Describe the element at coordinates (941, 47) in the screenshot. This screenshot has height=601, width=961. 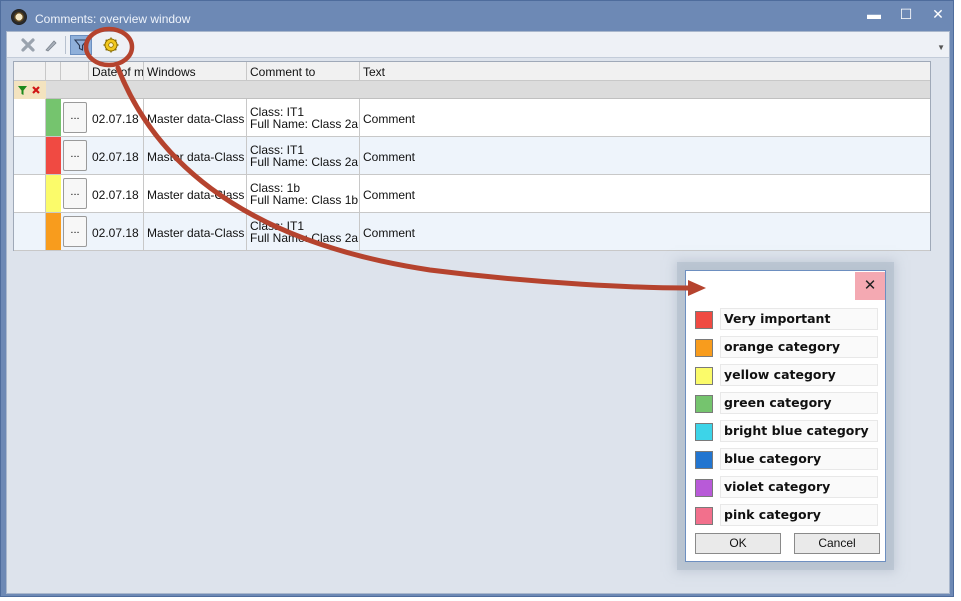
I see `toolbar-overflow-icon: ▼` at that location.